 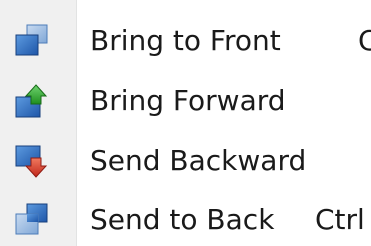 What do you see at coordinates (340, 219) in the screenshot?
I see `menu-item-shortcut: Ctrl` at bounding box center [340, 219].